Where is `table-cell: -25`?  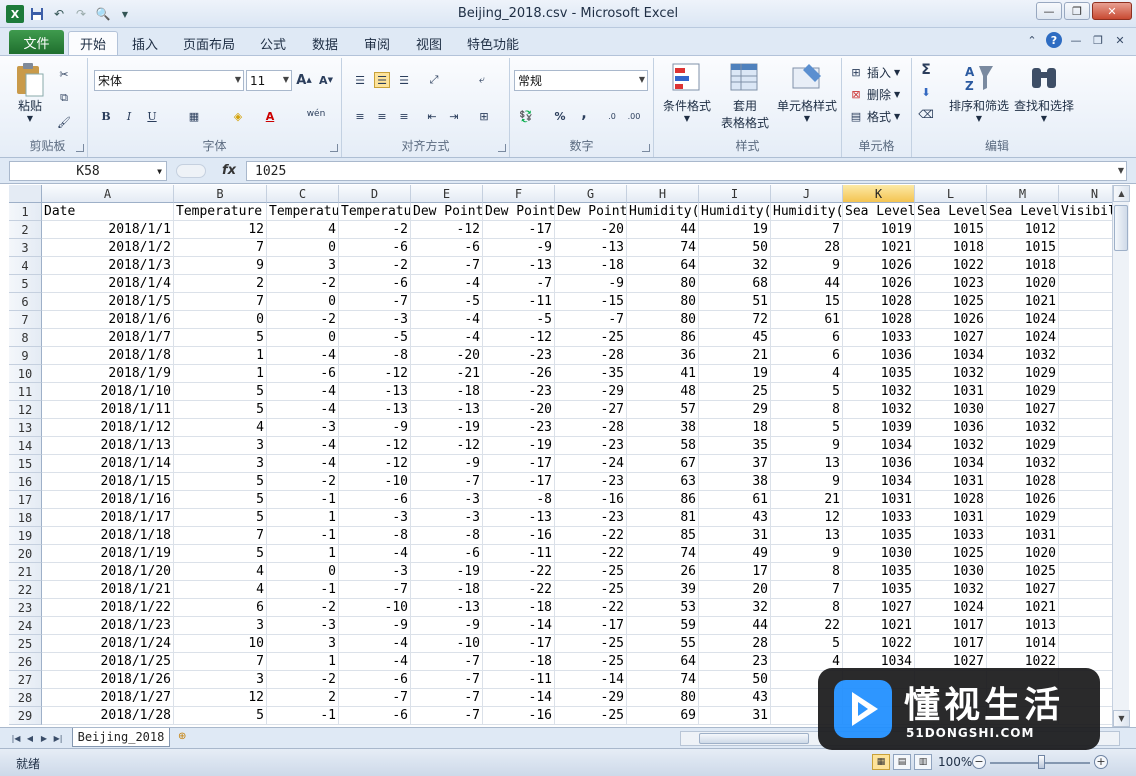
table-cell: -25 is located at coordinates (591, 716).